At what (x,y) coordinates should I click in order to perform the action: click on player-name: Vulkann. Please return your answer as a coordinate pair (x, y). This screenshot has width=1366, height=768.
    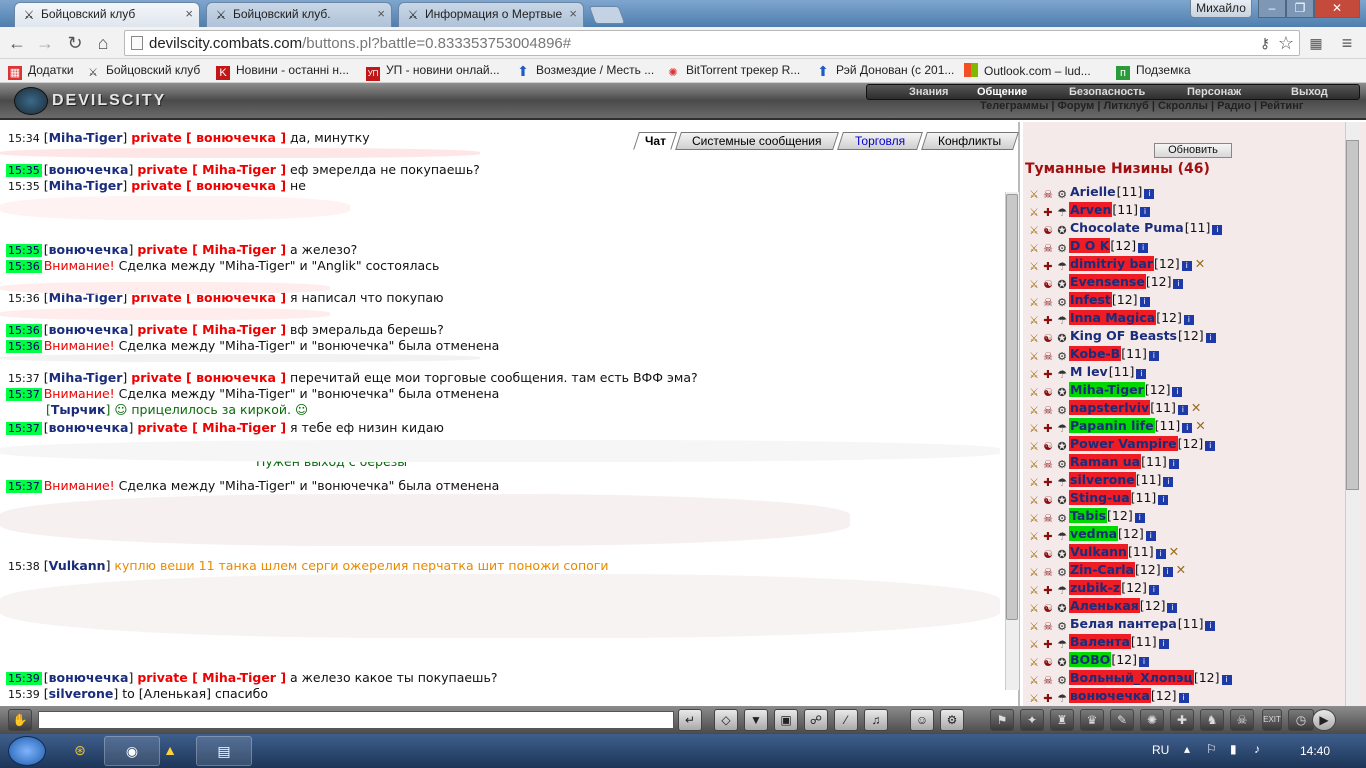
    Looking at the image, I should click on (1098, 551).